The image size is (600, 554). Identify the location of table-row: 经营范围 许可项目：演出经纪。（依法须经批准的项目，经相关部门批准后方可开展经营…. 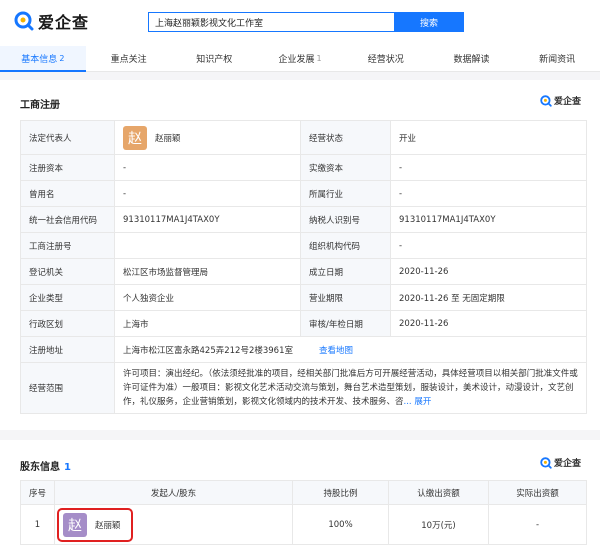
(303, 388).